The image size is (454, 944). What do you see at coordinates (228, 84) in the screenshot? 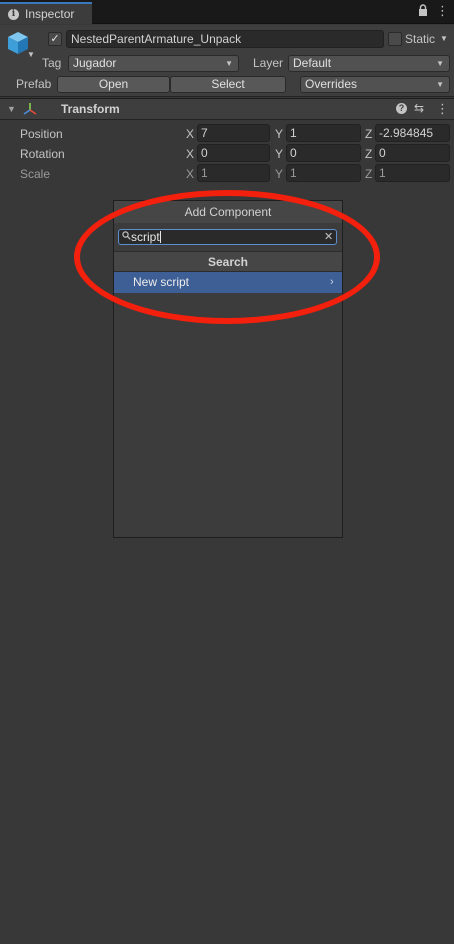
I see `select-prefab-button: Select` at bounding box center [228, 84].